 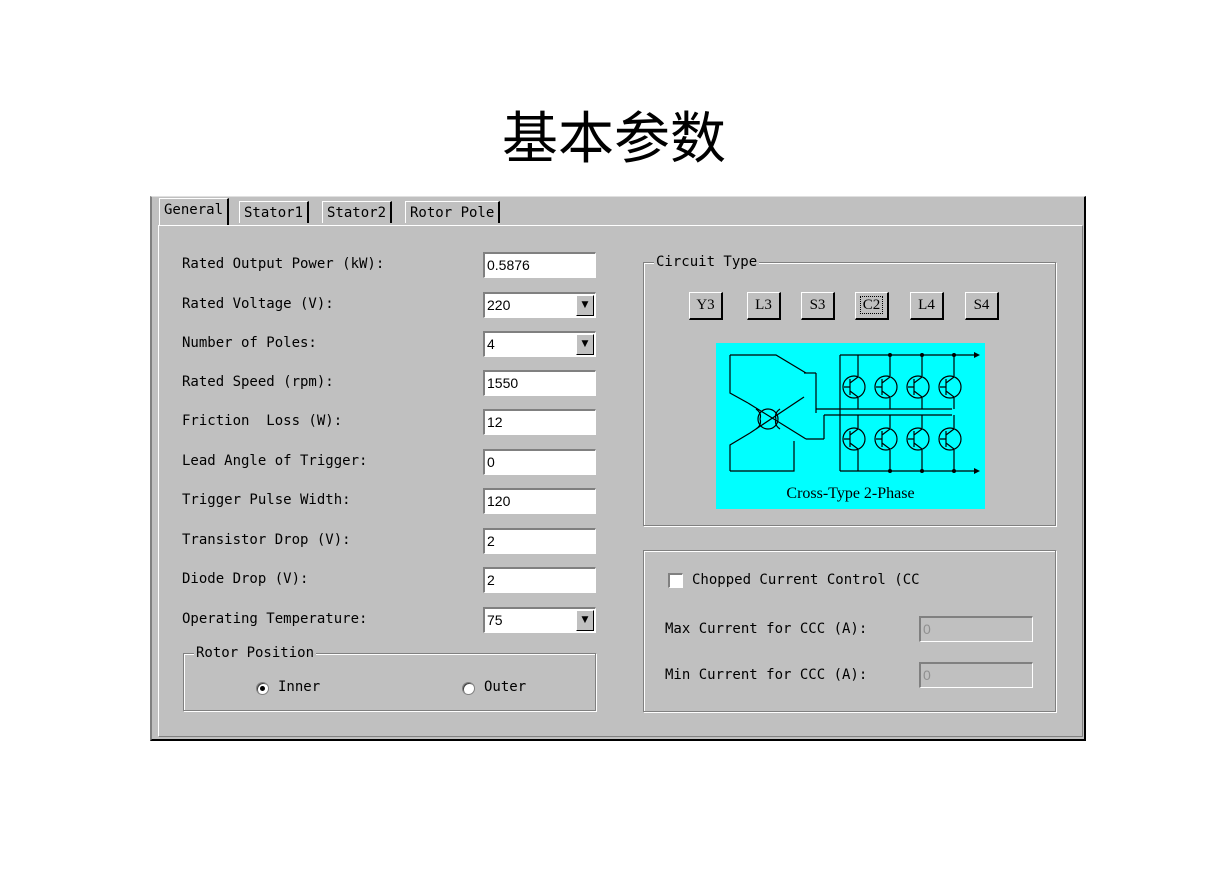 I want to click on button-label: S3, so click(x=817, y=305).